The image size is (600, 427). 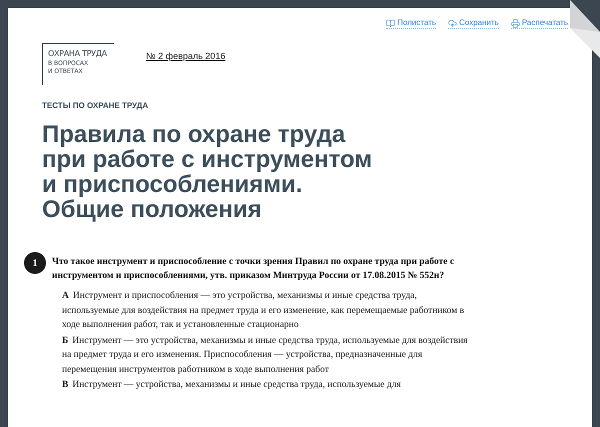 What do you see at coordinates (267, 355) in the screenshot?
I see `answer-option: Б Инструмент — это устройства, механизмы и иные средства труда, используемые для воздействия на предмет труда и его изменения. Приспособления — устройства, предназначенные для перемещения инструментов работником в ходе выполнения работ` at bounding box center [267, 355].